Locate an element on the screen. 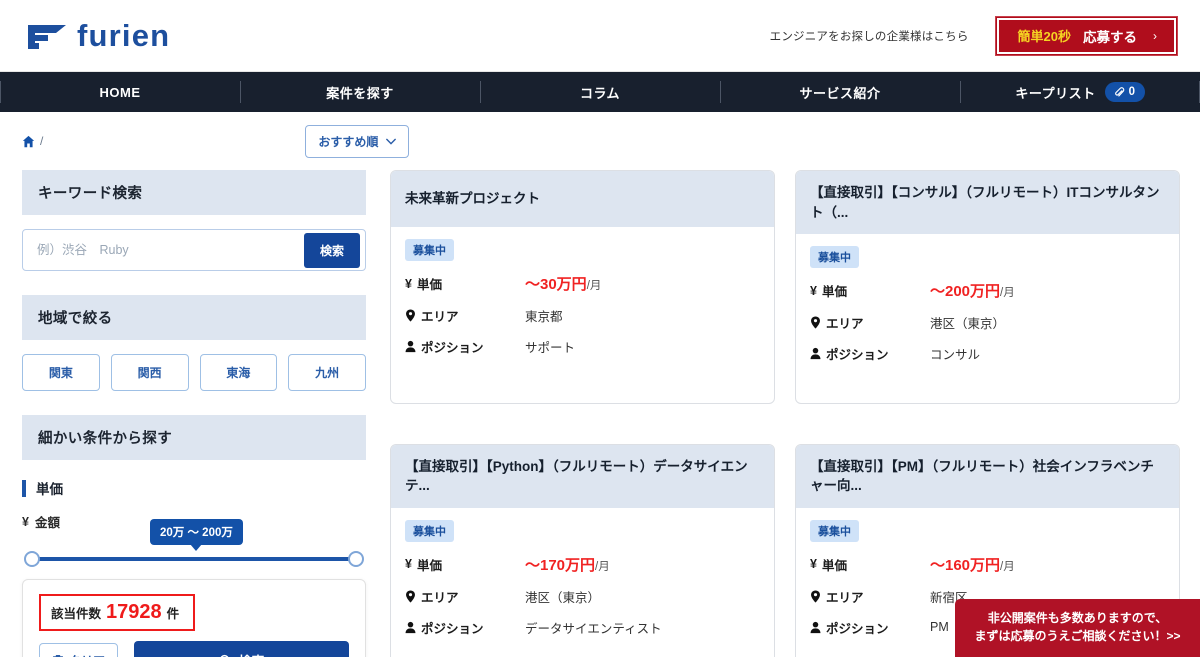 The height and width of the screenshot is (657, 1200). site-logo: furien is located at coordinates (98, 35).